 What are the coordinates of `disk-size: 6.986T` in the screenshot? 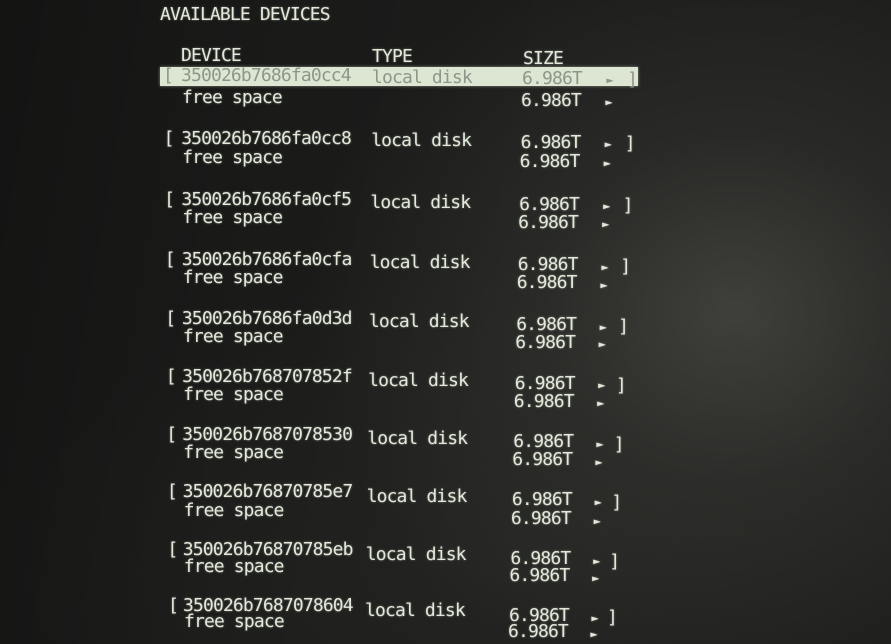 It's located at (552, 79).